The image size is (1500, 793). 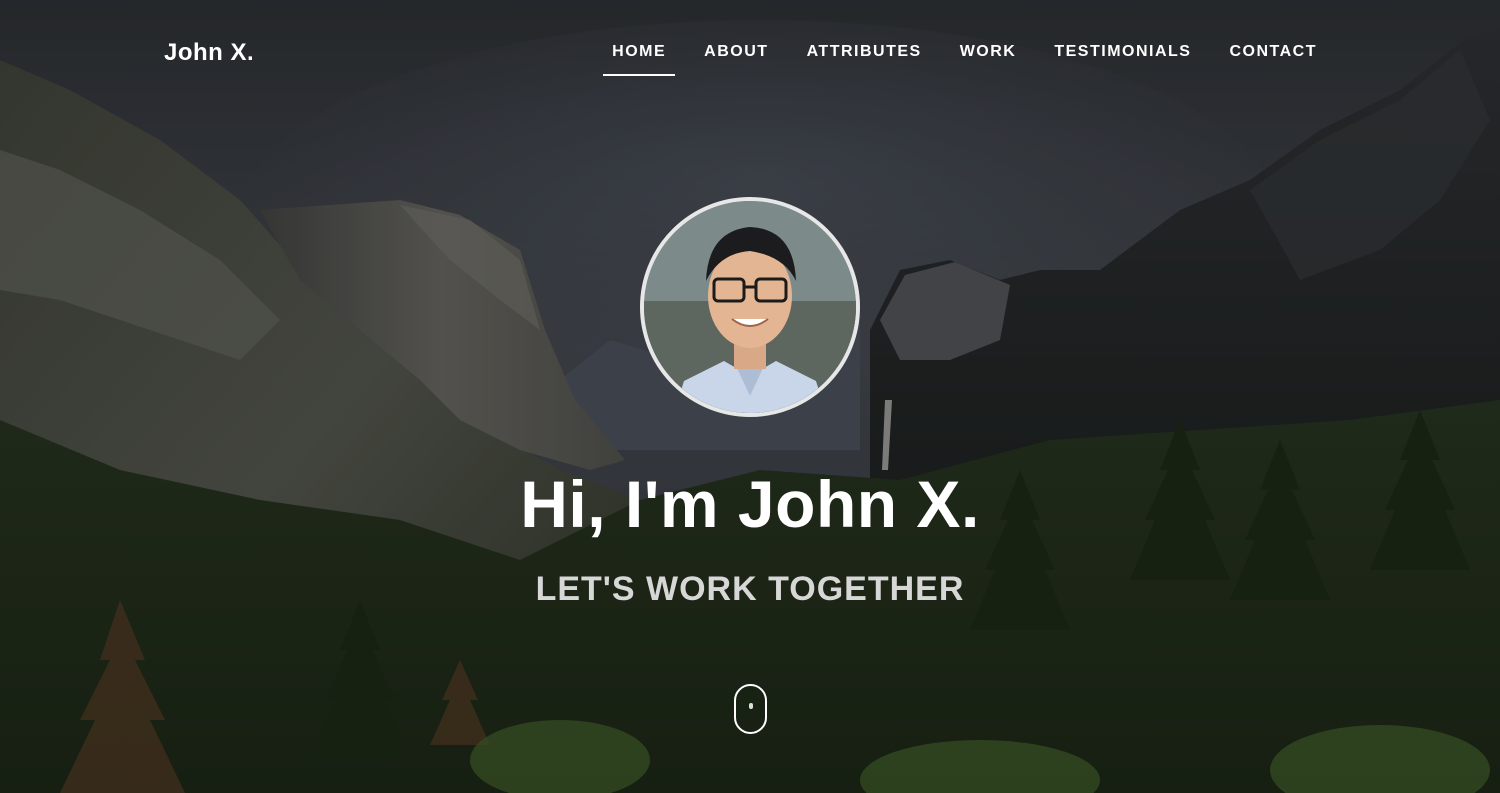 I want to click on nav-item-testimonials: TESTIMONIALS, so click(x=1122, y=60).